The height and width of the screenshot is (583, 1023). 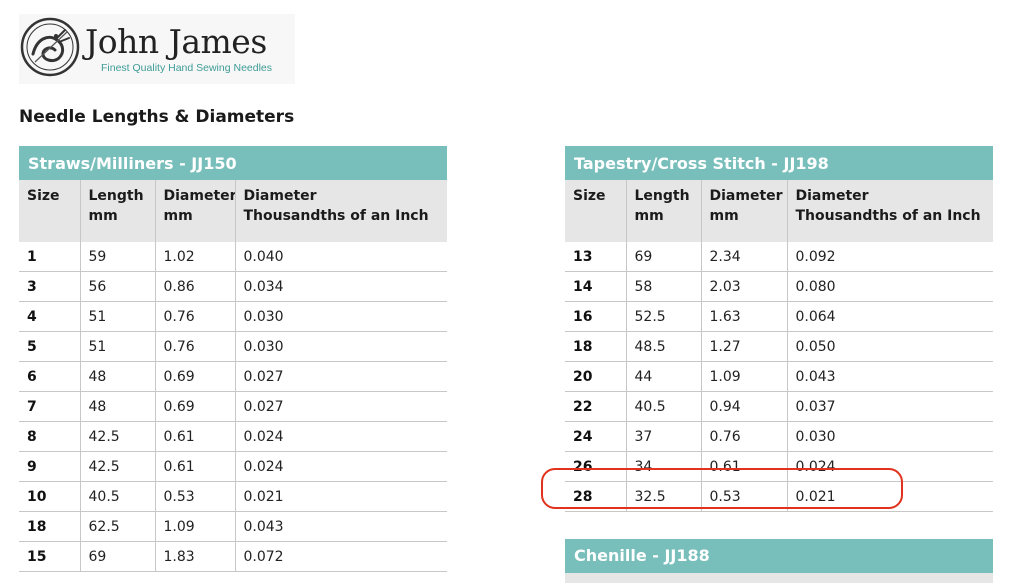 What do you see at coordinates (779, 561) in the screenshot?
I see `chenille-table: Chenille - JJ188` at bounding box center [779, 561].